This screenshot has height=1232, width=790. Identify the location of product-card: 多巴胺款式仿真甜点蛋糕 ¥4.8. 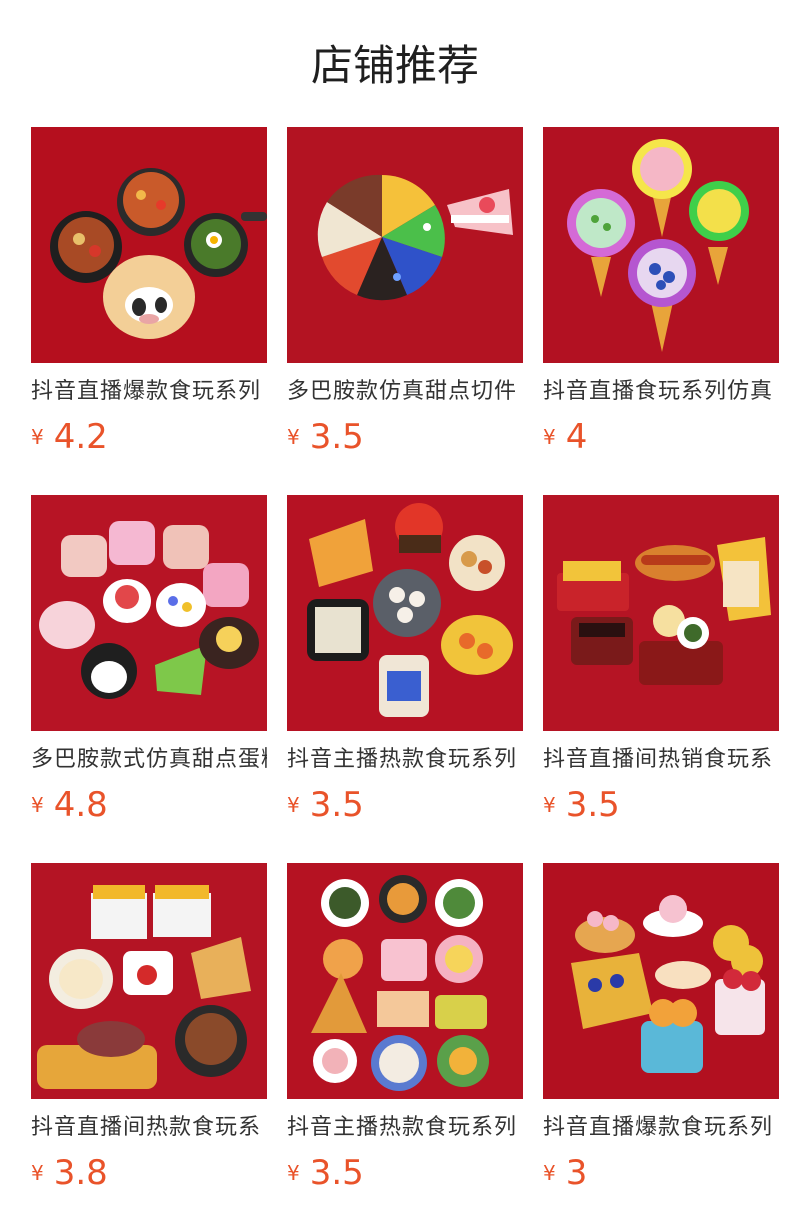
(149, 663).